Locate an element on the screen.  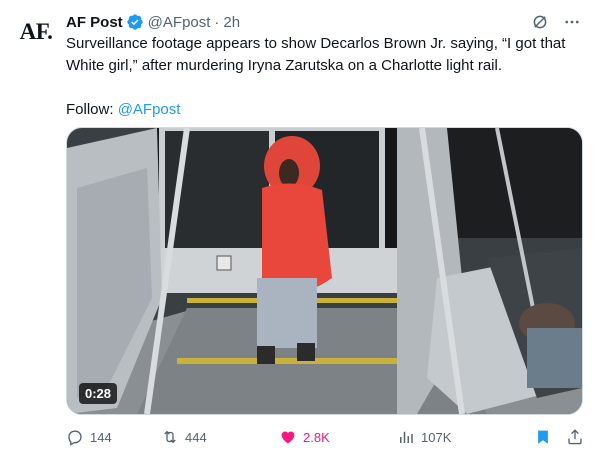
repost-button: 444 is located at coordinates (220, 437).